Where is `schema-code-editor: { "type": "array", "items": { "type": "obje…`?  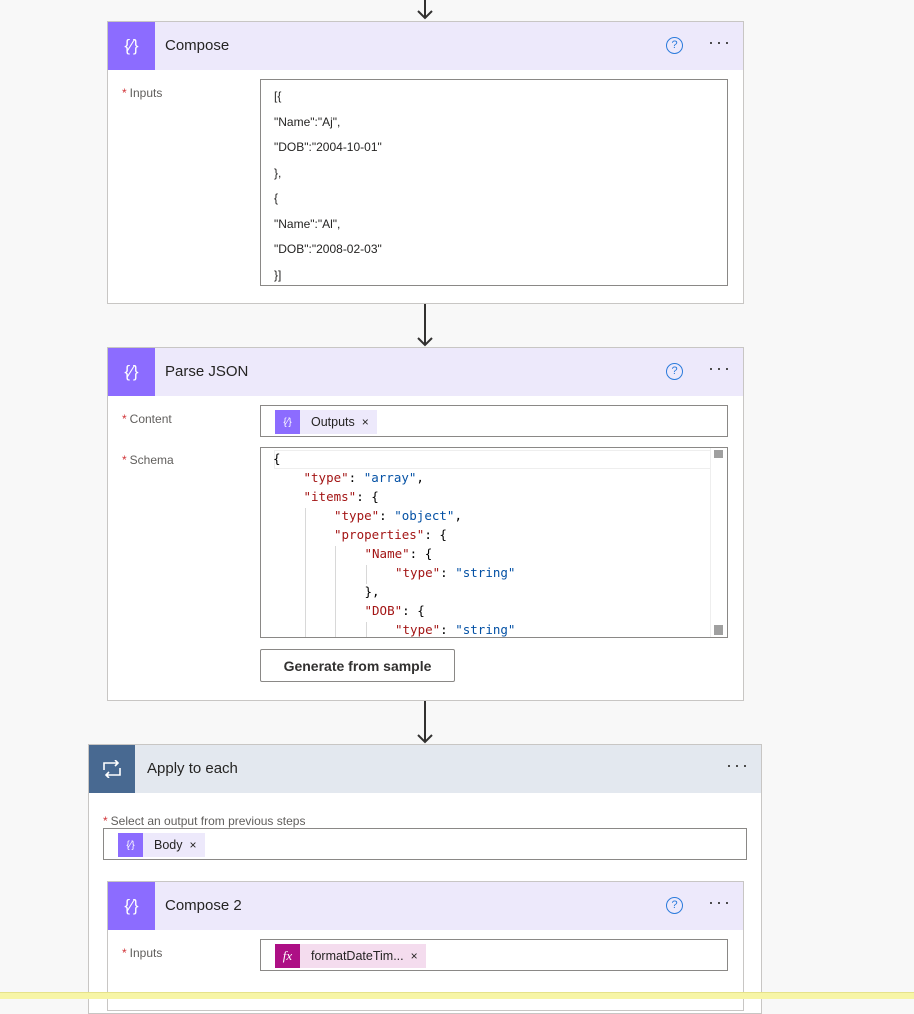
schema-code-editor: { "type": "array", "items": { "type": "obje… is located at coordinates (494, 542).